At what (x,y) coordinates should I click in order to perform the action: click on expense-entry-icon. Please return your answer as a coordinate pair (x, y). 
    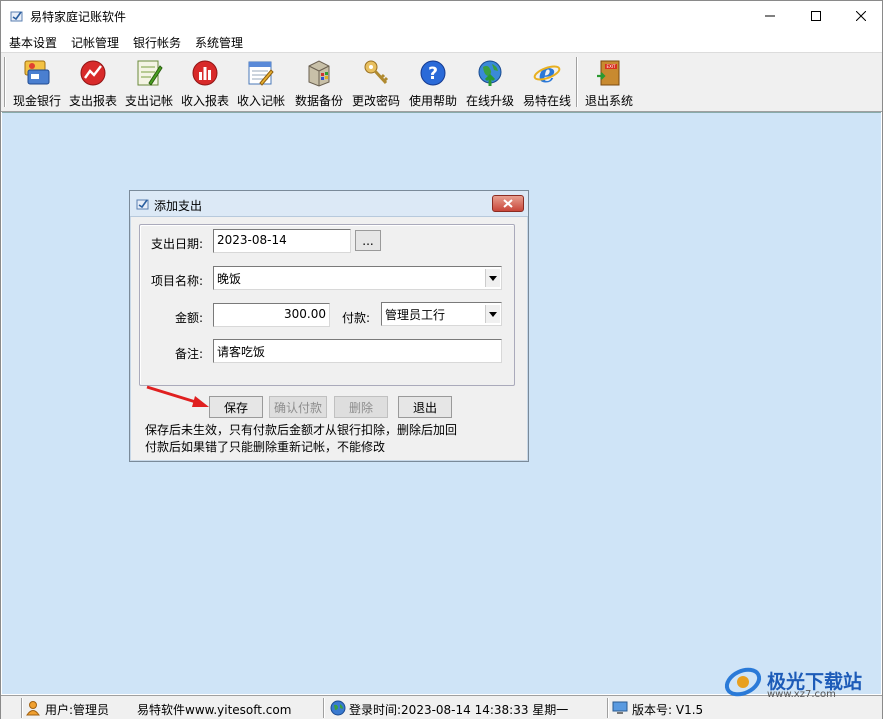
    Looking at the image, I should click on (150, 73).